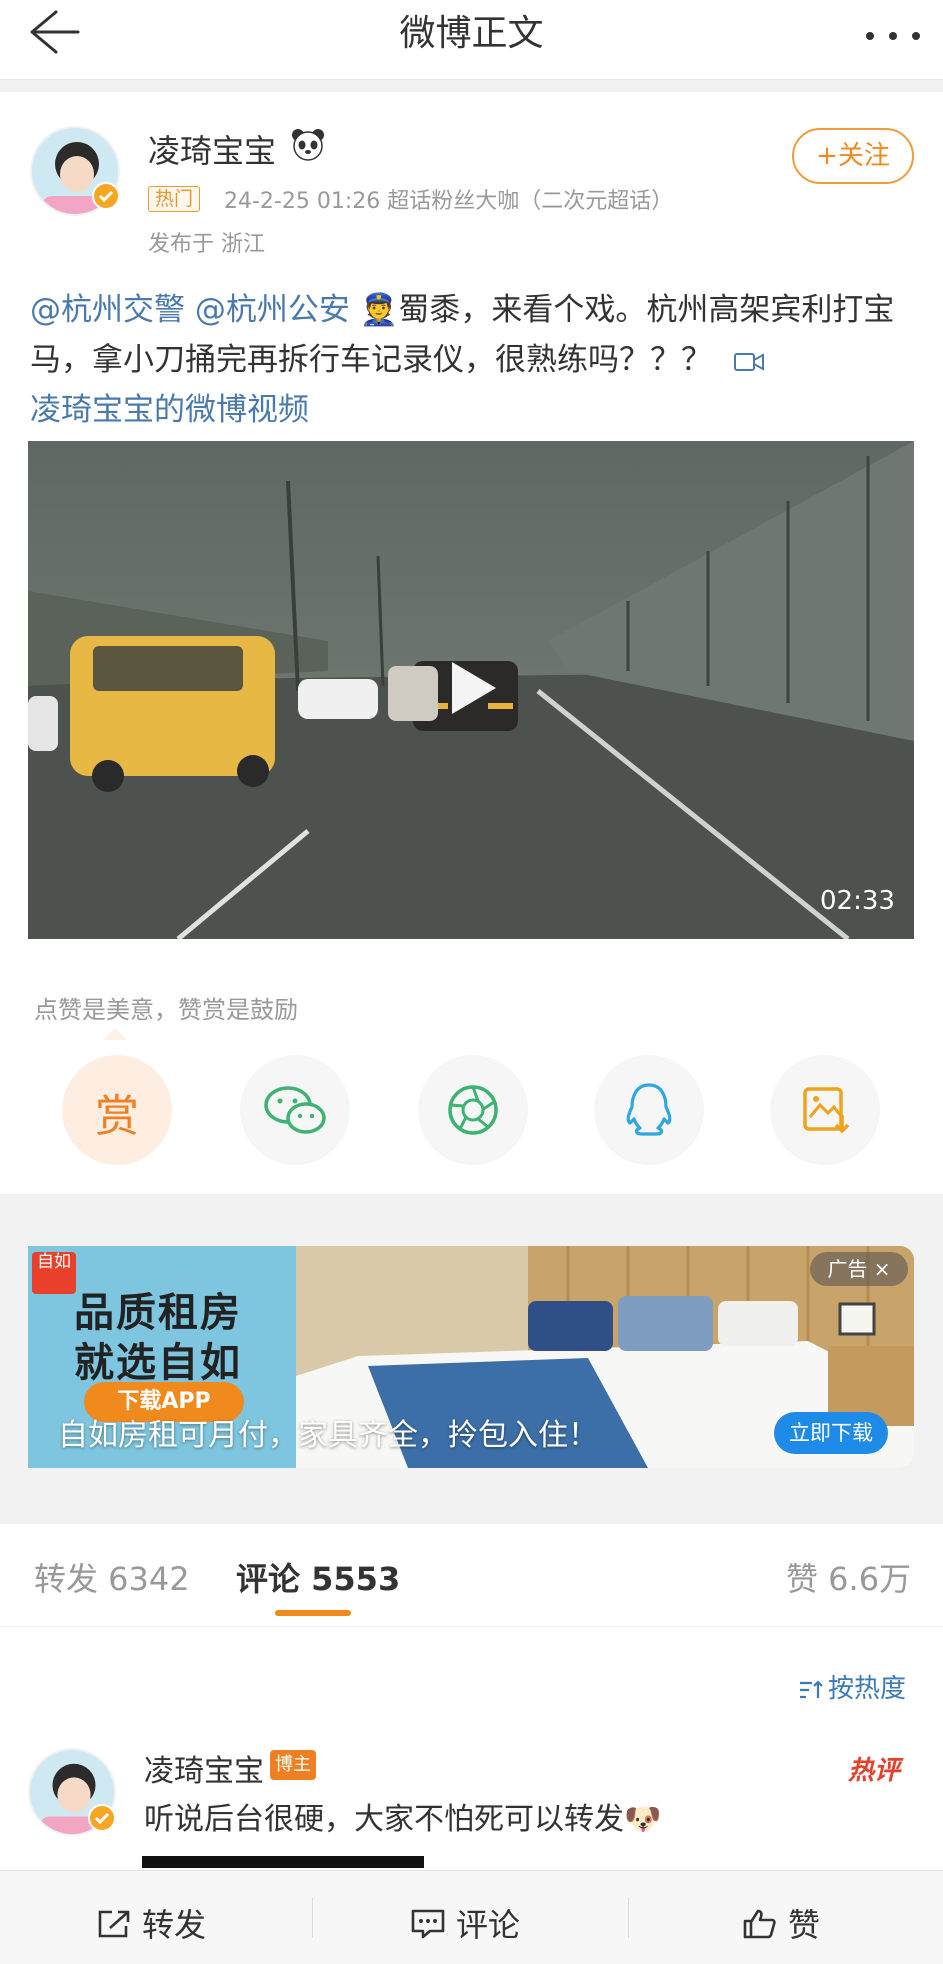 Image resolution: width=943 pixels, height=1964 pixels. I want to click on follow-button: +关注, so click(853, 156).